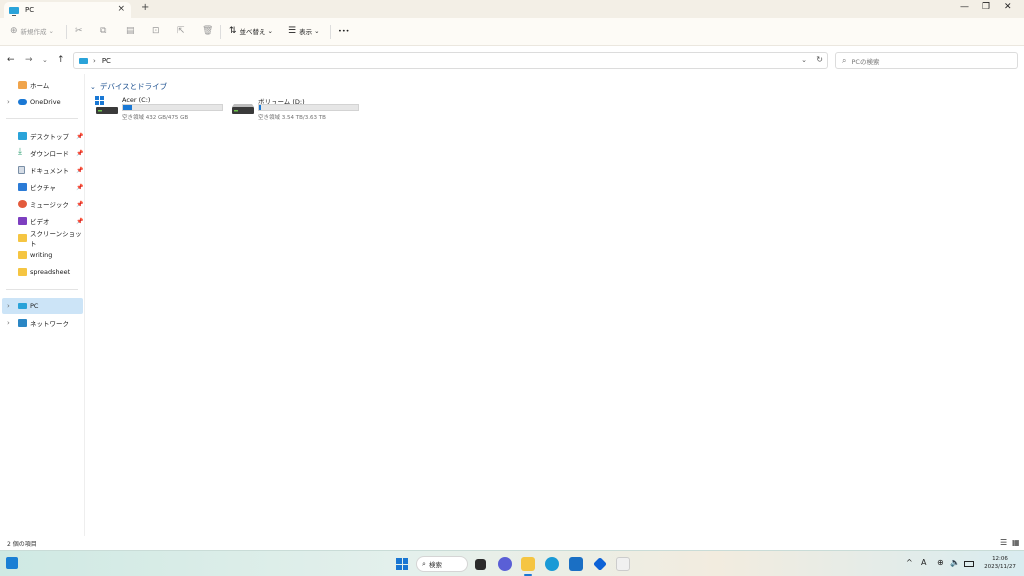 This screenshot has height=576, width=1024. Describe the element at coordinates (29, 60) in the screenshot. I see `forward-arrow-icon: →` at that location.